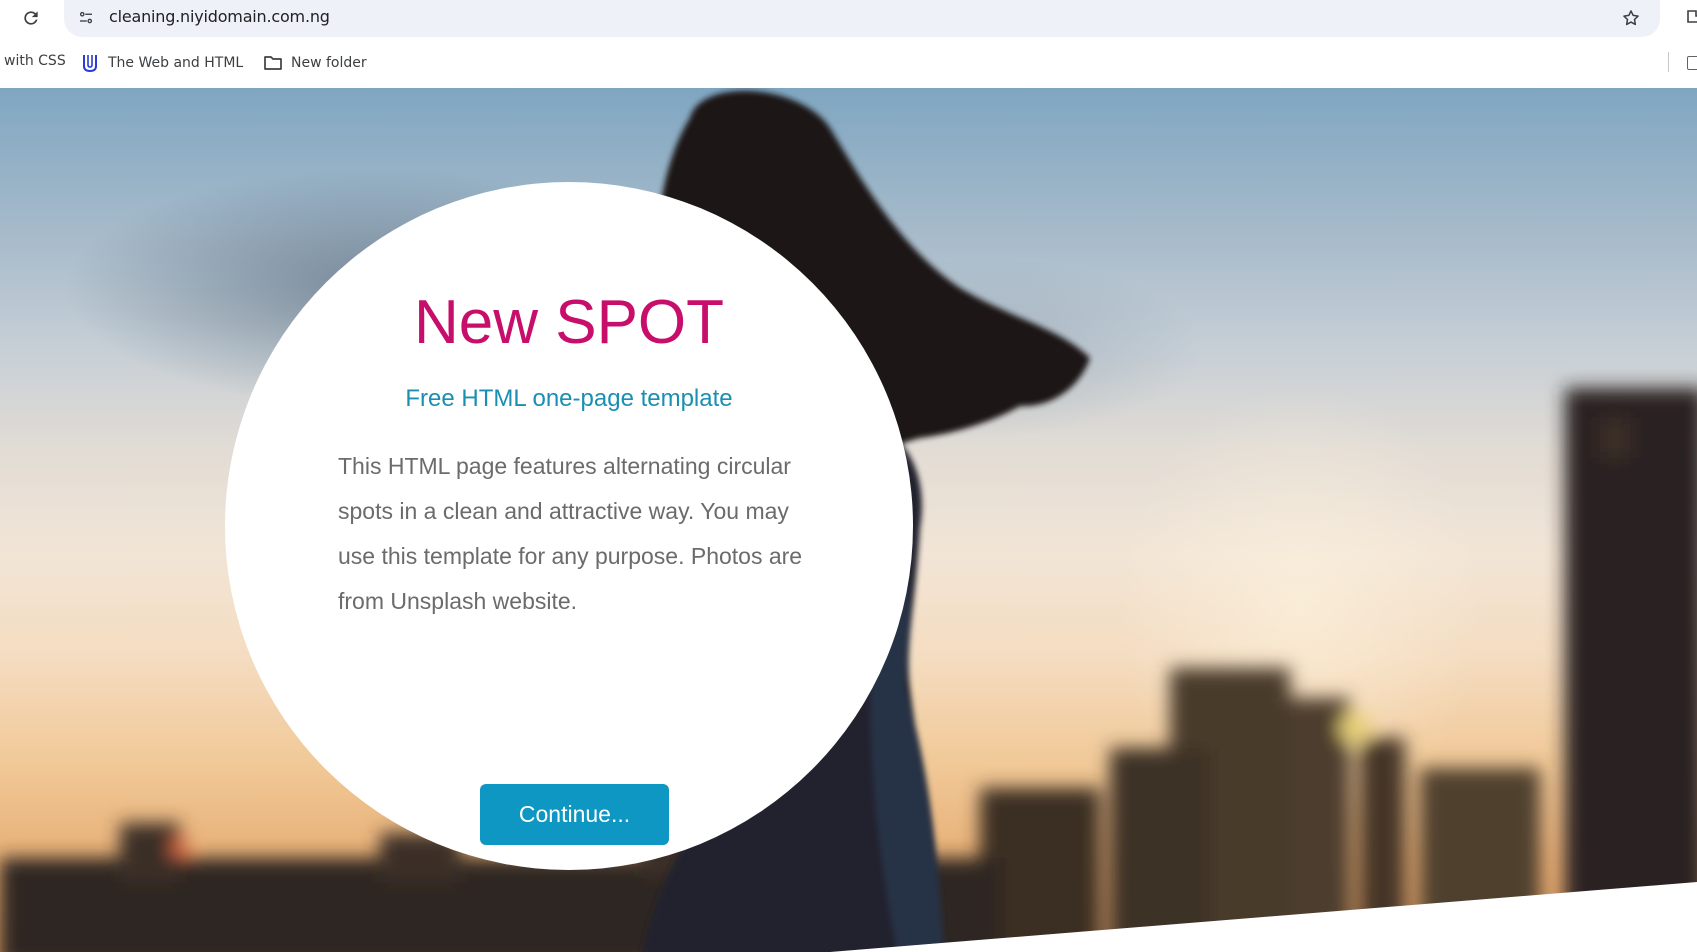  What do you see at coordinates (1631, 18) in the screenshot?
I see `star-icon` at bounding box center [1631, 18].